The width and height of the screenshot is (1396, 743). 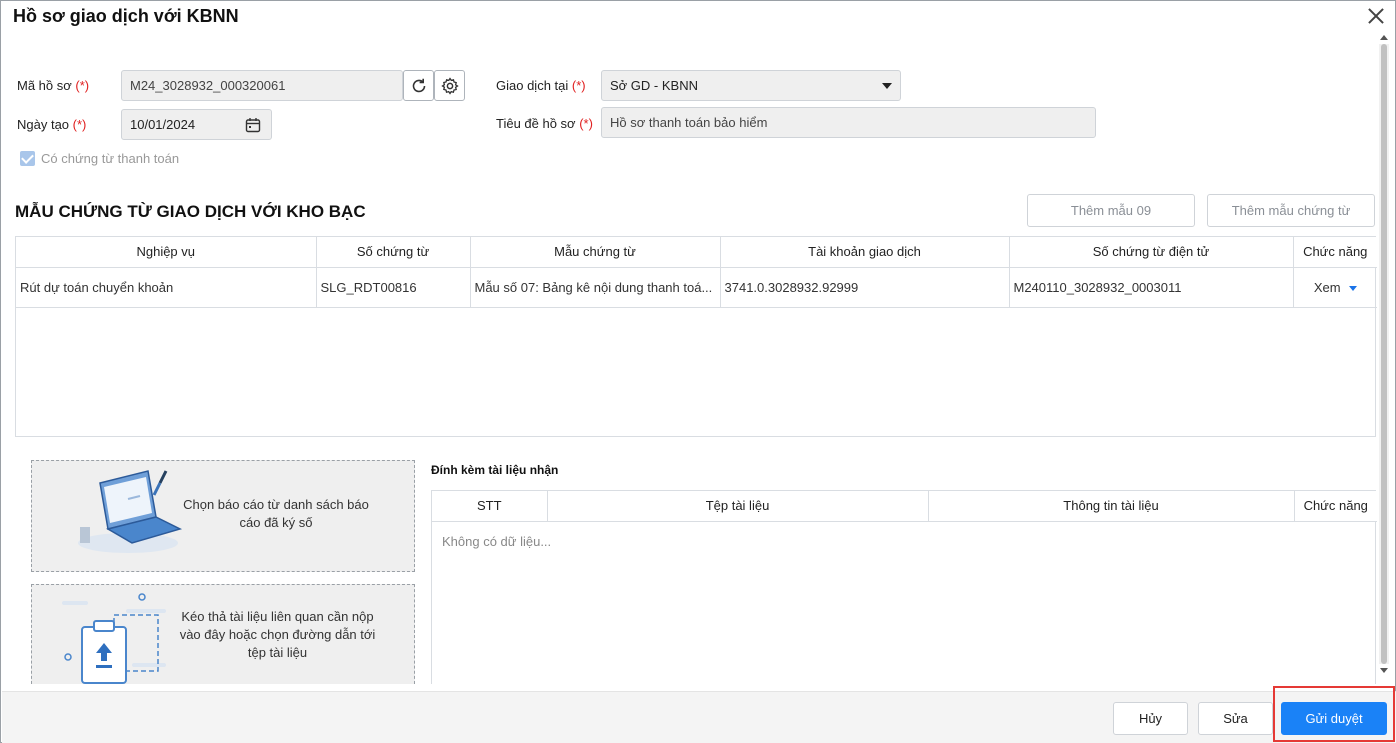 I want to click on col-tep-tai-lieu: Tệp tài liệu, so click(x=738, y=506).